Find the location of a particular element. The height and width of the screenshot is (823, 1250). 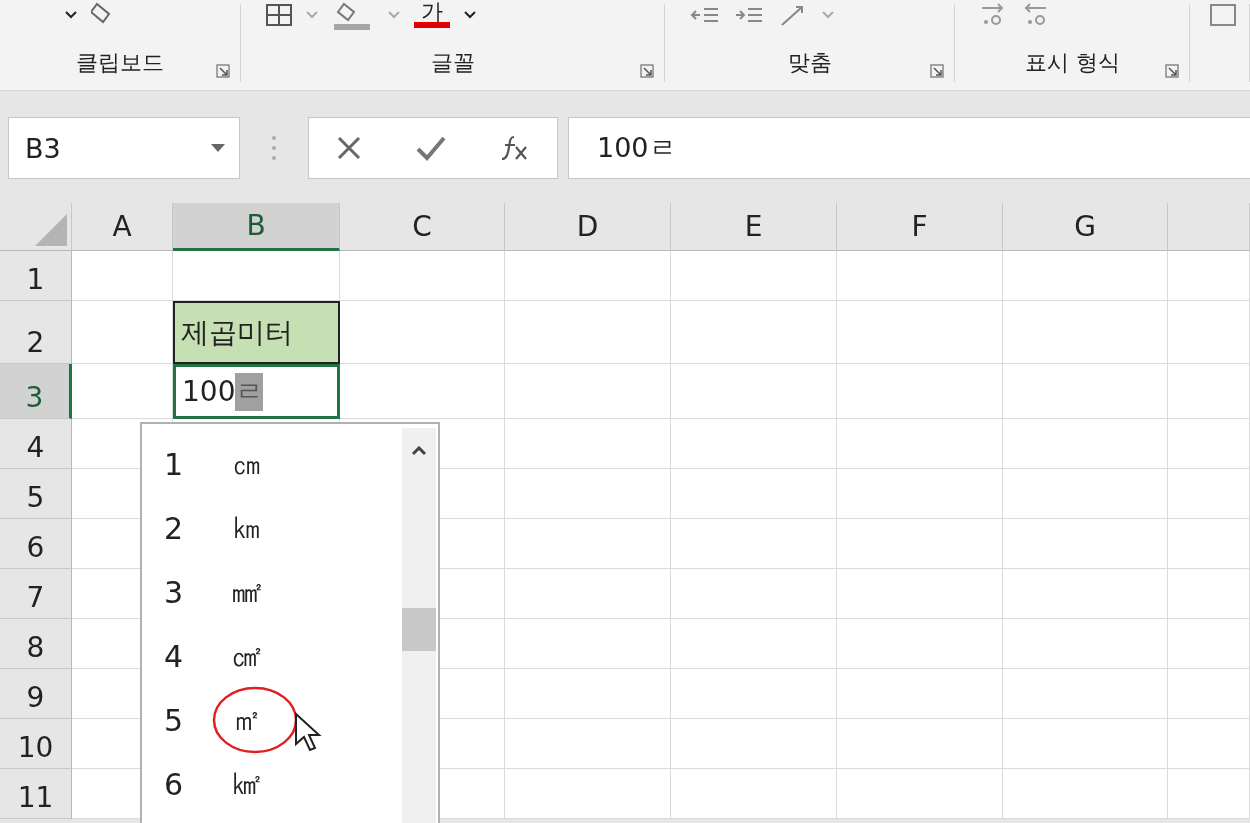

group-label: 맞춤 is located at coordinates (809, 63).